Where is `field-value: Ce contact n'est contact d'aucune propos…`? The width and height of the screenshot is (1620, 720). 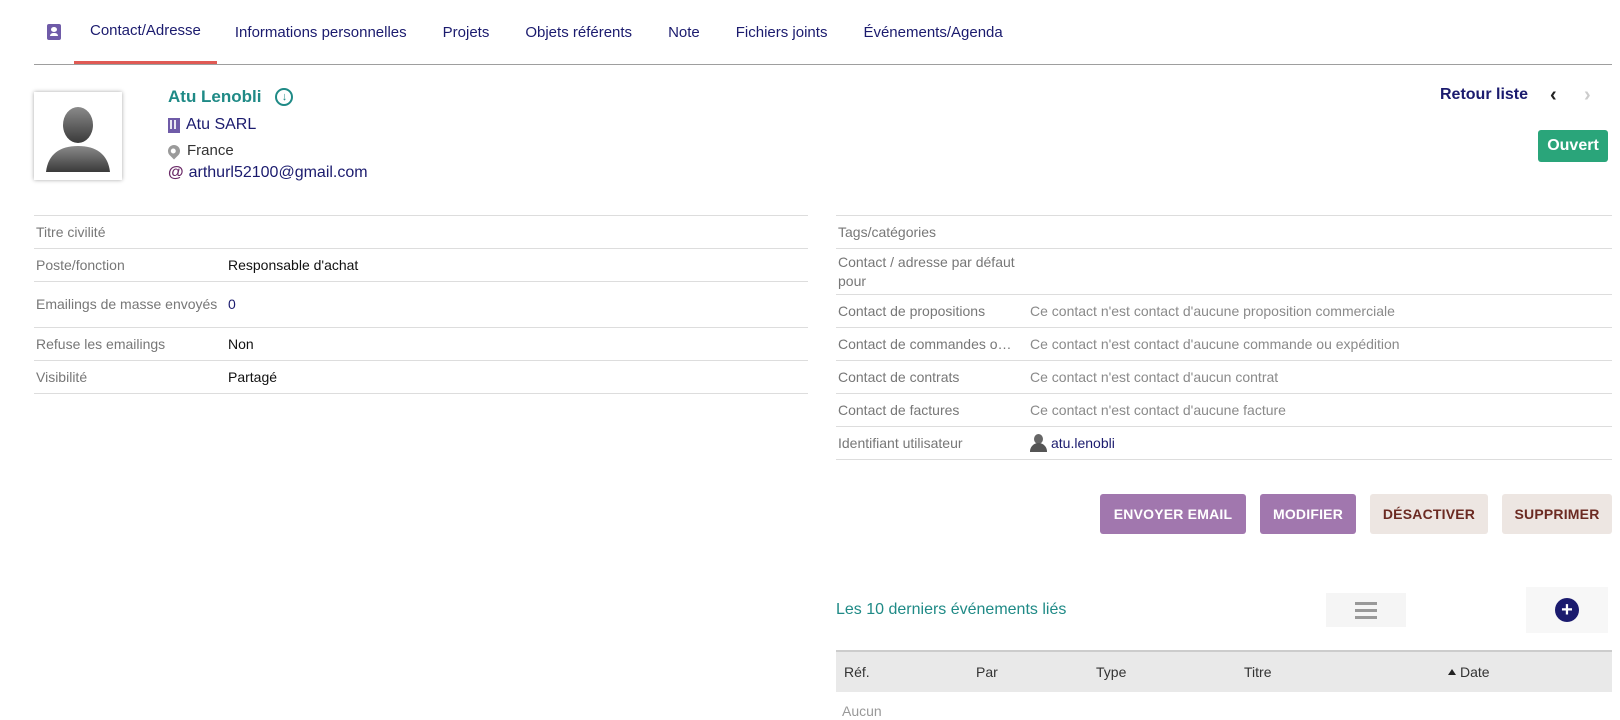
field-value: Ce contact n'est contact d'aucune propos… is located at coordinates (1212, 310).